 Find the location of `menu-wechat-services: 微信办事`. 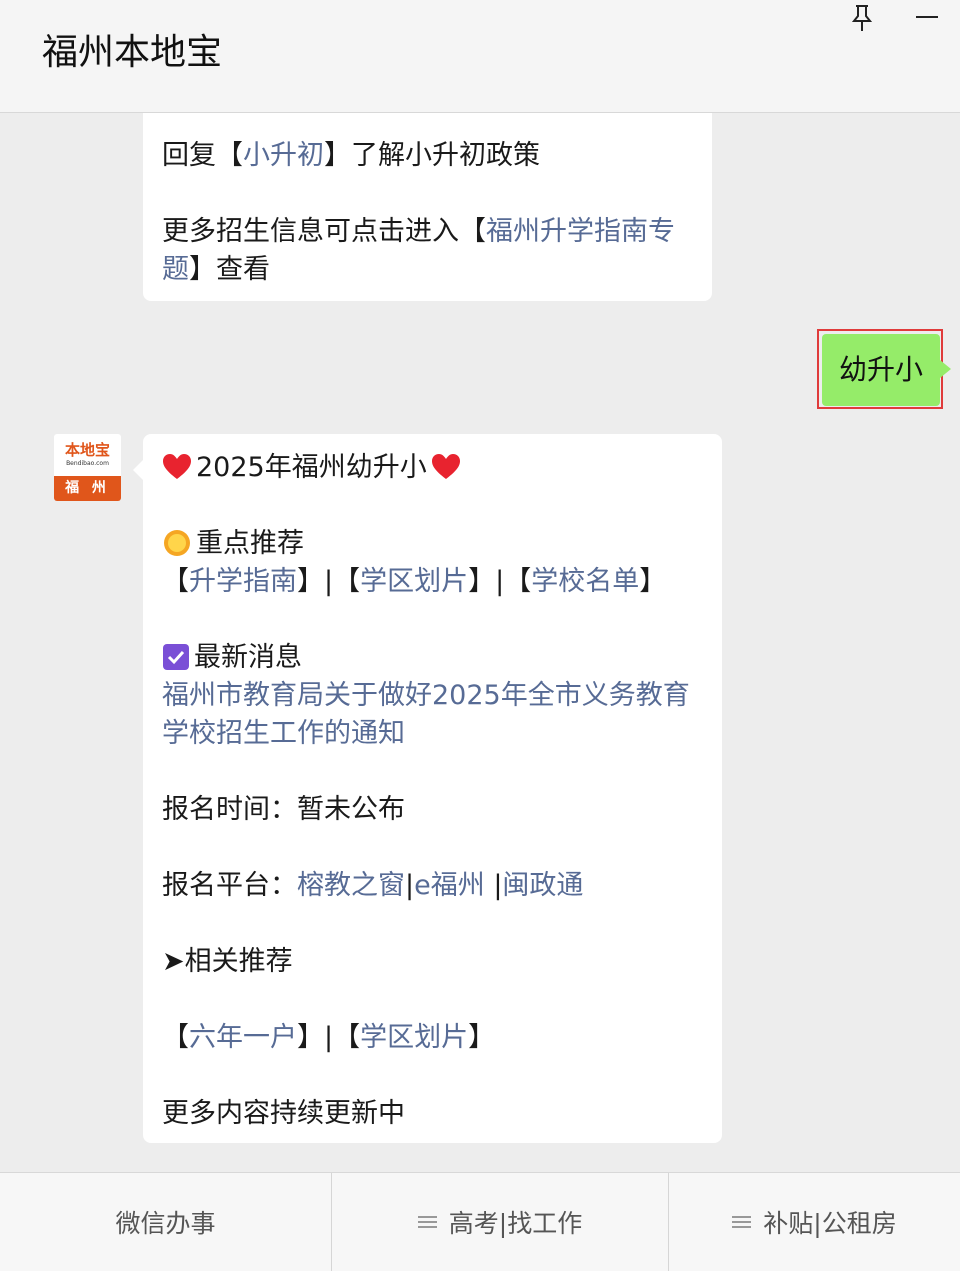

menu-wechat-services: 微信办事 is located at coordinates (165, 1222).